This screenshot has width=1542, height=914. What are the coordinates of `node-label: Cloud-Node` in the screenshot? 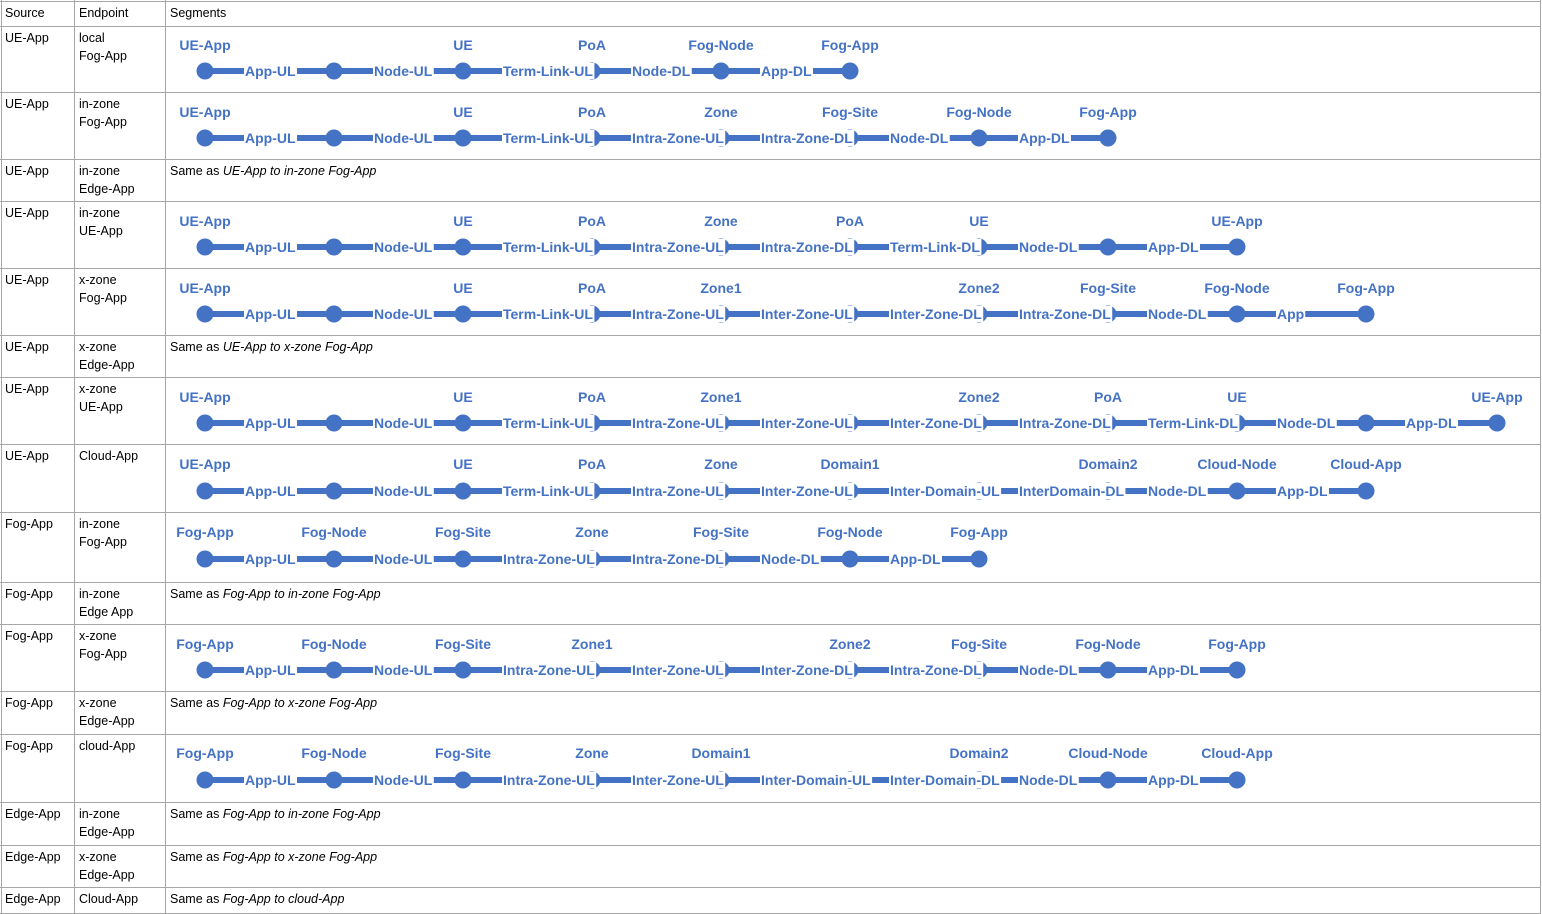 It's located at (1108, 753).